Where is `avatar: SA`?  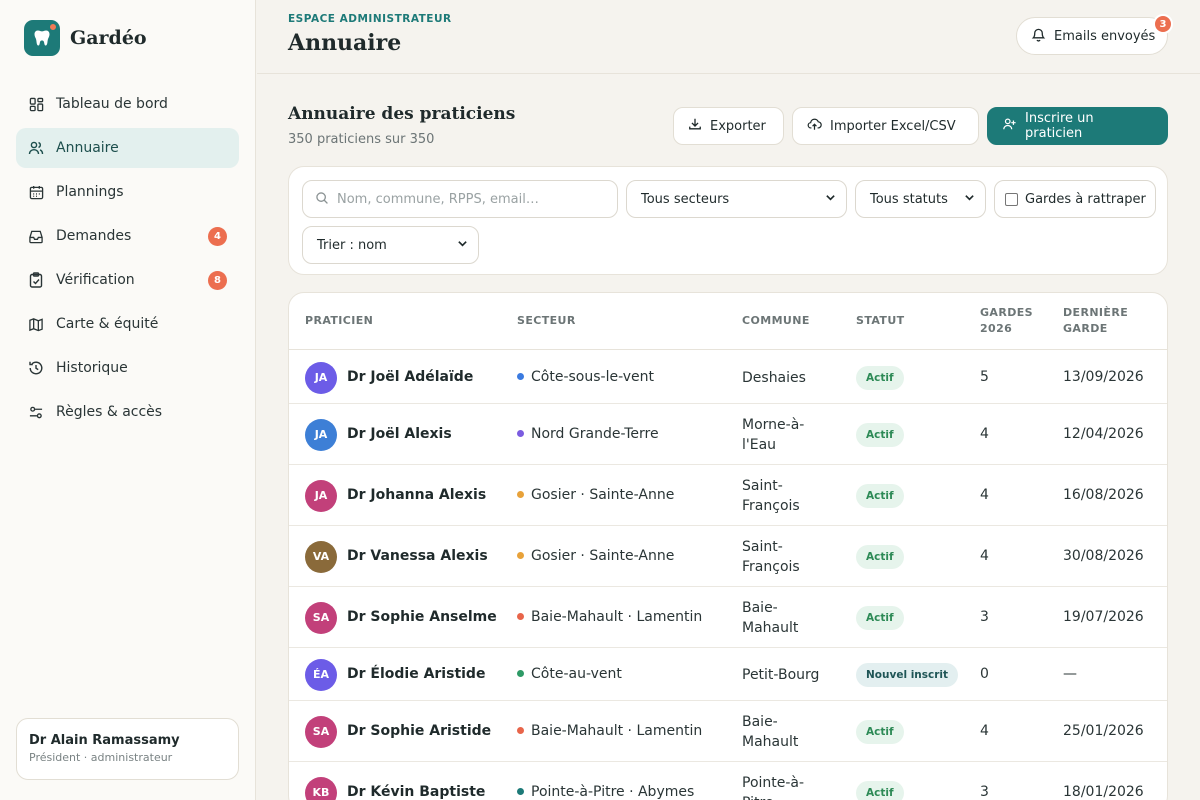
avatar: SA is located at coordinates (321, 617).